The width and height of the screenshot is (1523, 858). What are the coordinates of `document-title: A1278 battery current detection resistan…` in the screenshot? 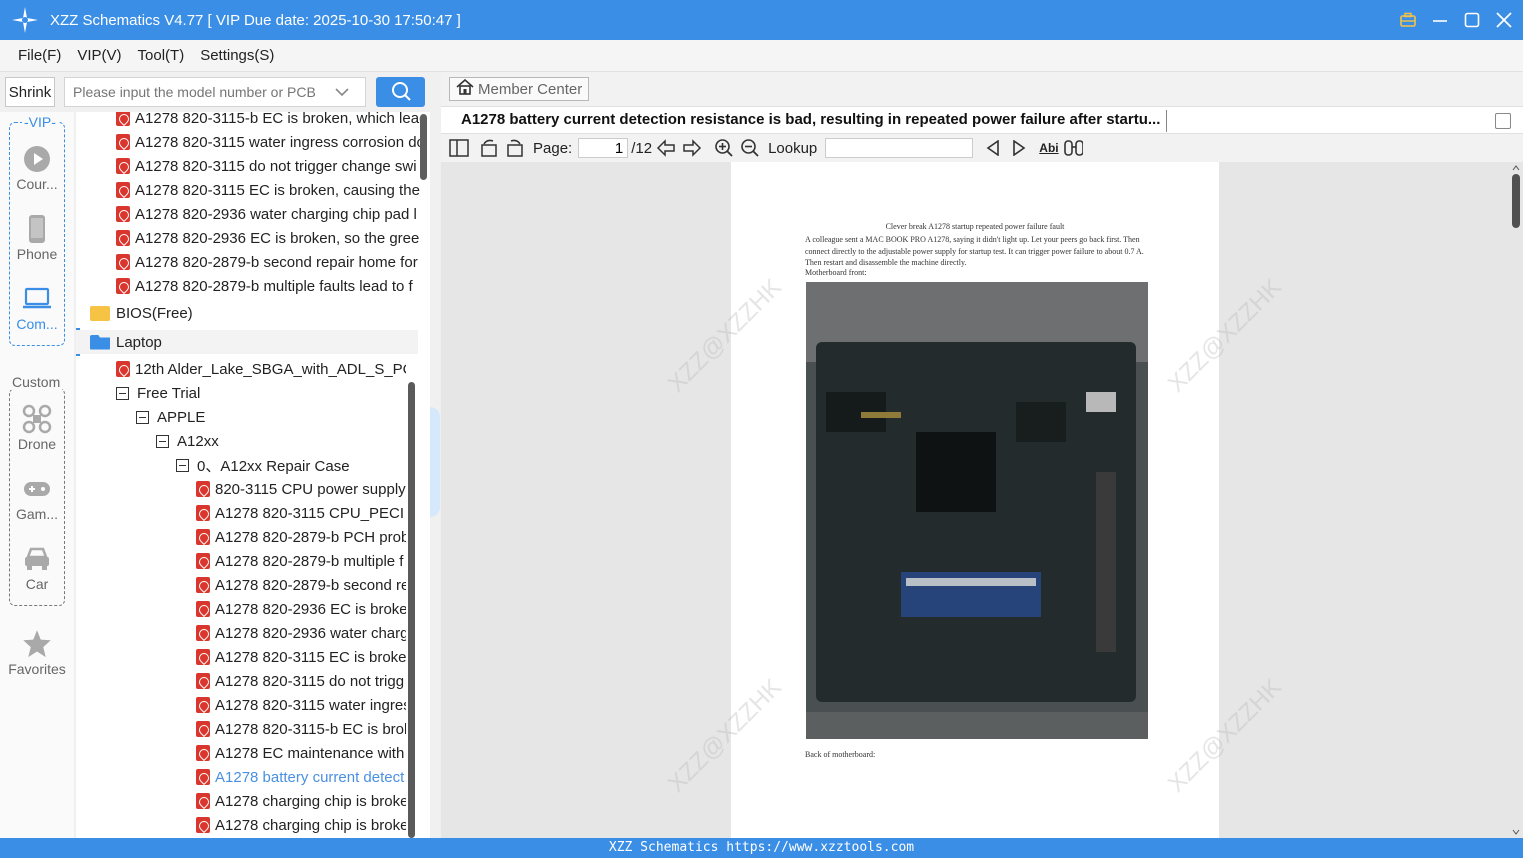 It's located at (810, 119).